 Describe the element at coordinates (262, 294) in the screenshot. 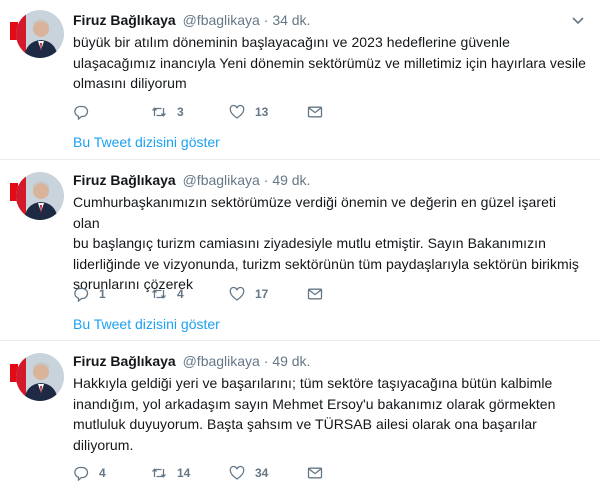

I see `like-count: 17` at that location.